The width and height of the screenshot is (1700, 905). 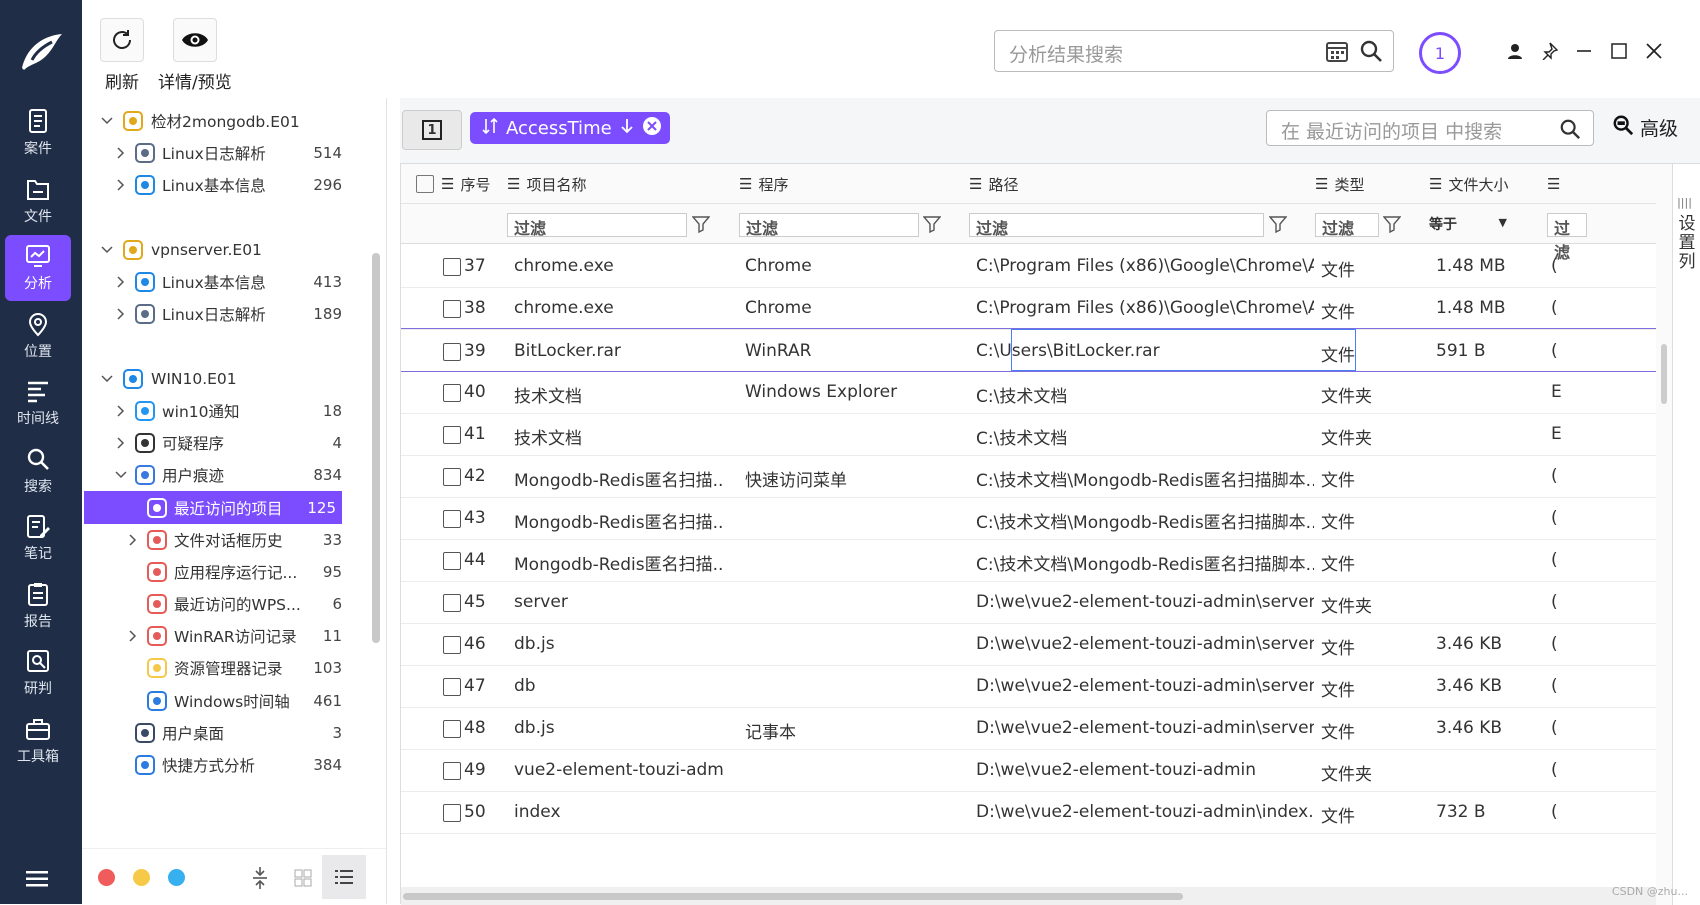 What do you see at coordinates (227, 732) in the screenshot?
I see `tree-node: 用户桌面 3` at bounding box center [227, 732].